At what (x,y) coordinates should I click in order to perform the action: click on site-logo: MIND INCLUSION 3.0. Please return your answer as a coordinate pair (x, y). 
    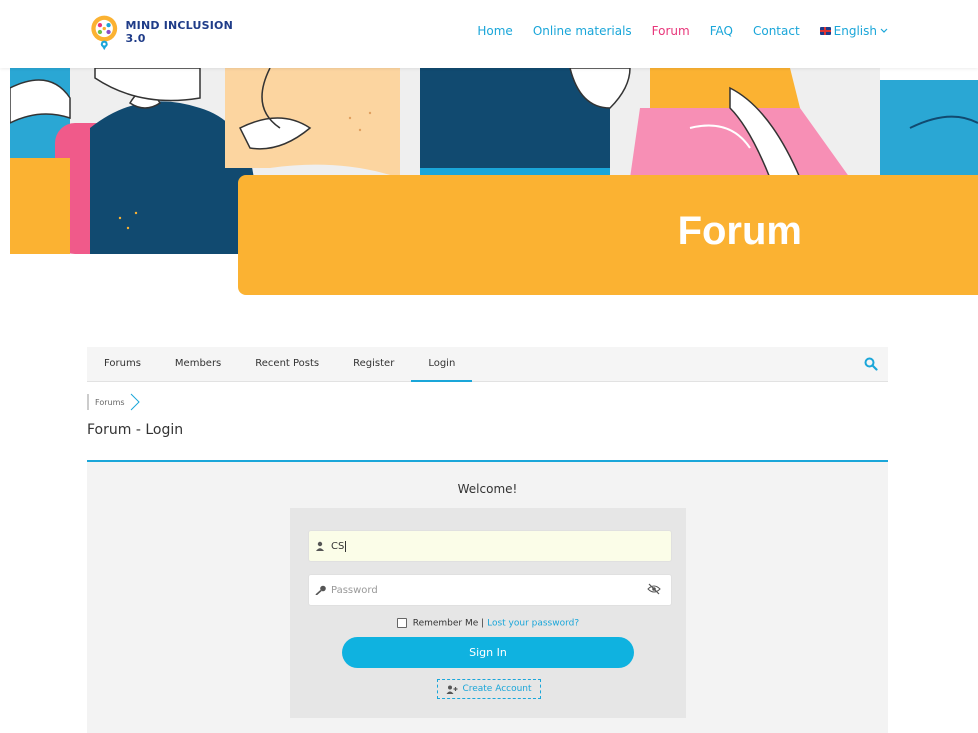
    Looking at the image, I should click on (163, 32).